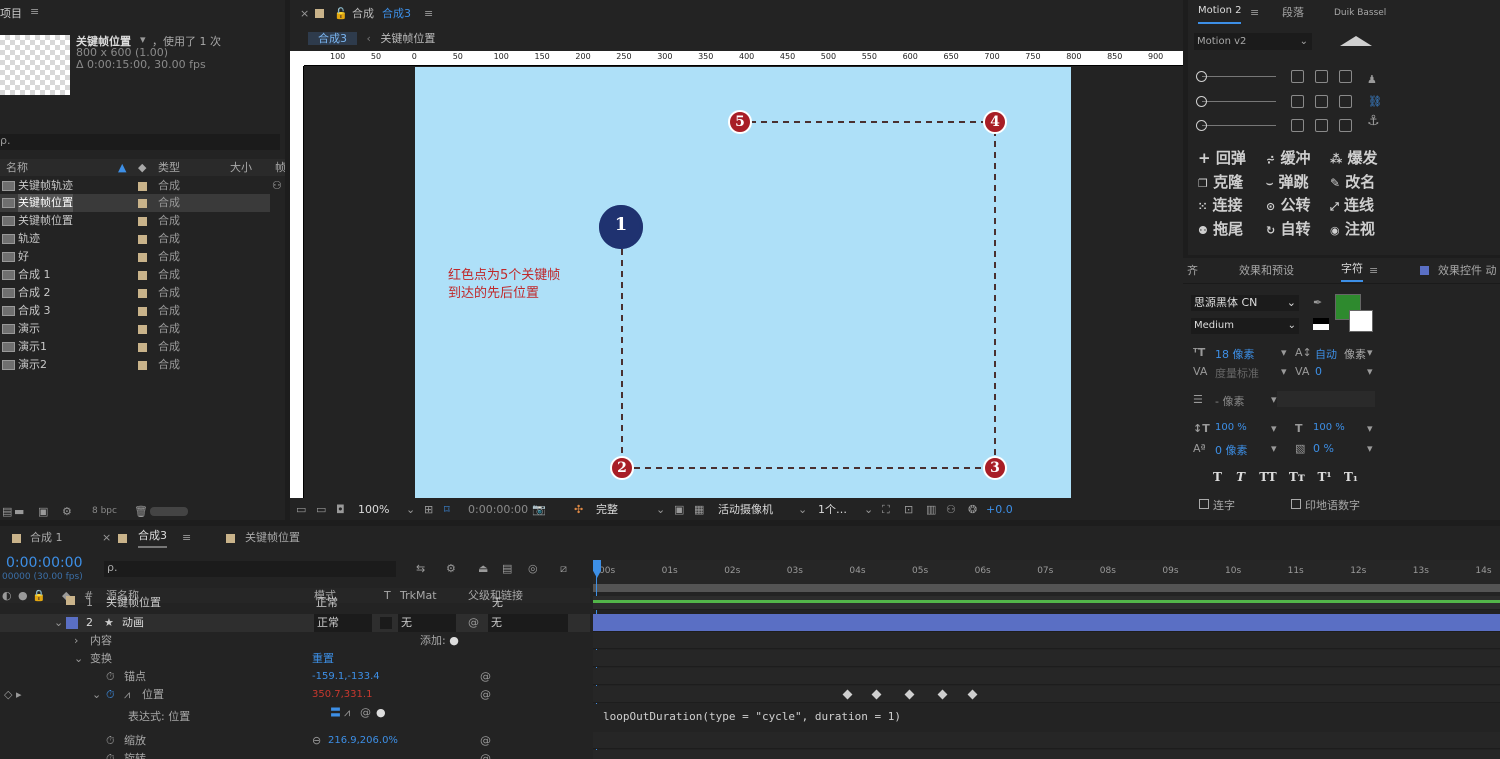 The image size is (1500, 759). Describe the element at coordinates (931, 510) in the screenshot. I see `timeline-icon: ▥` at that location.